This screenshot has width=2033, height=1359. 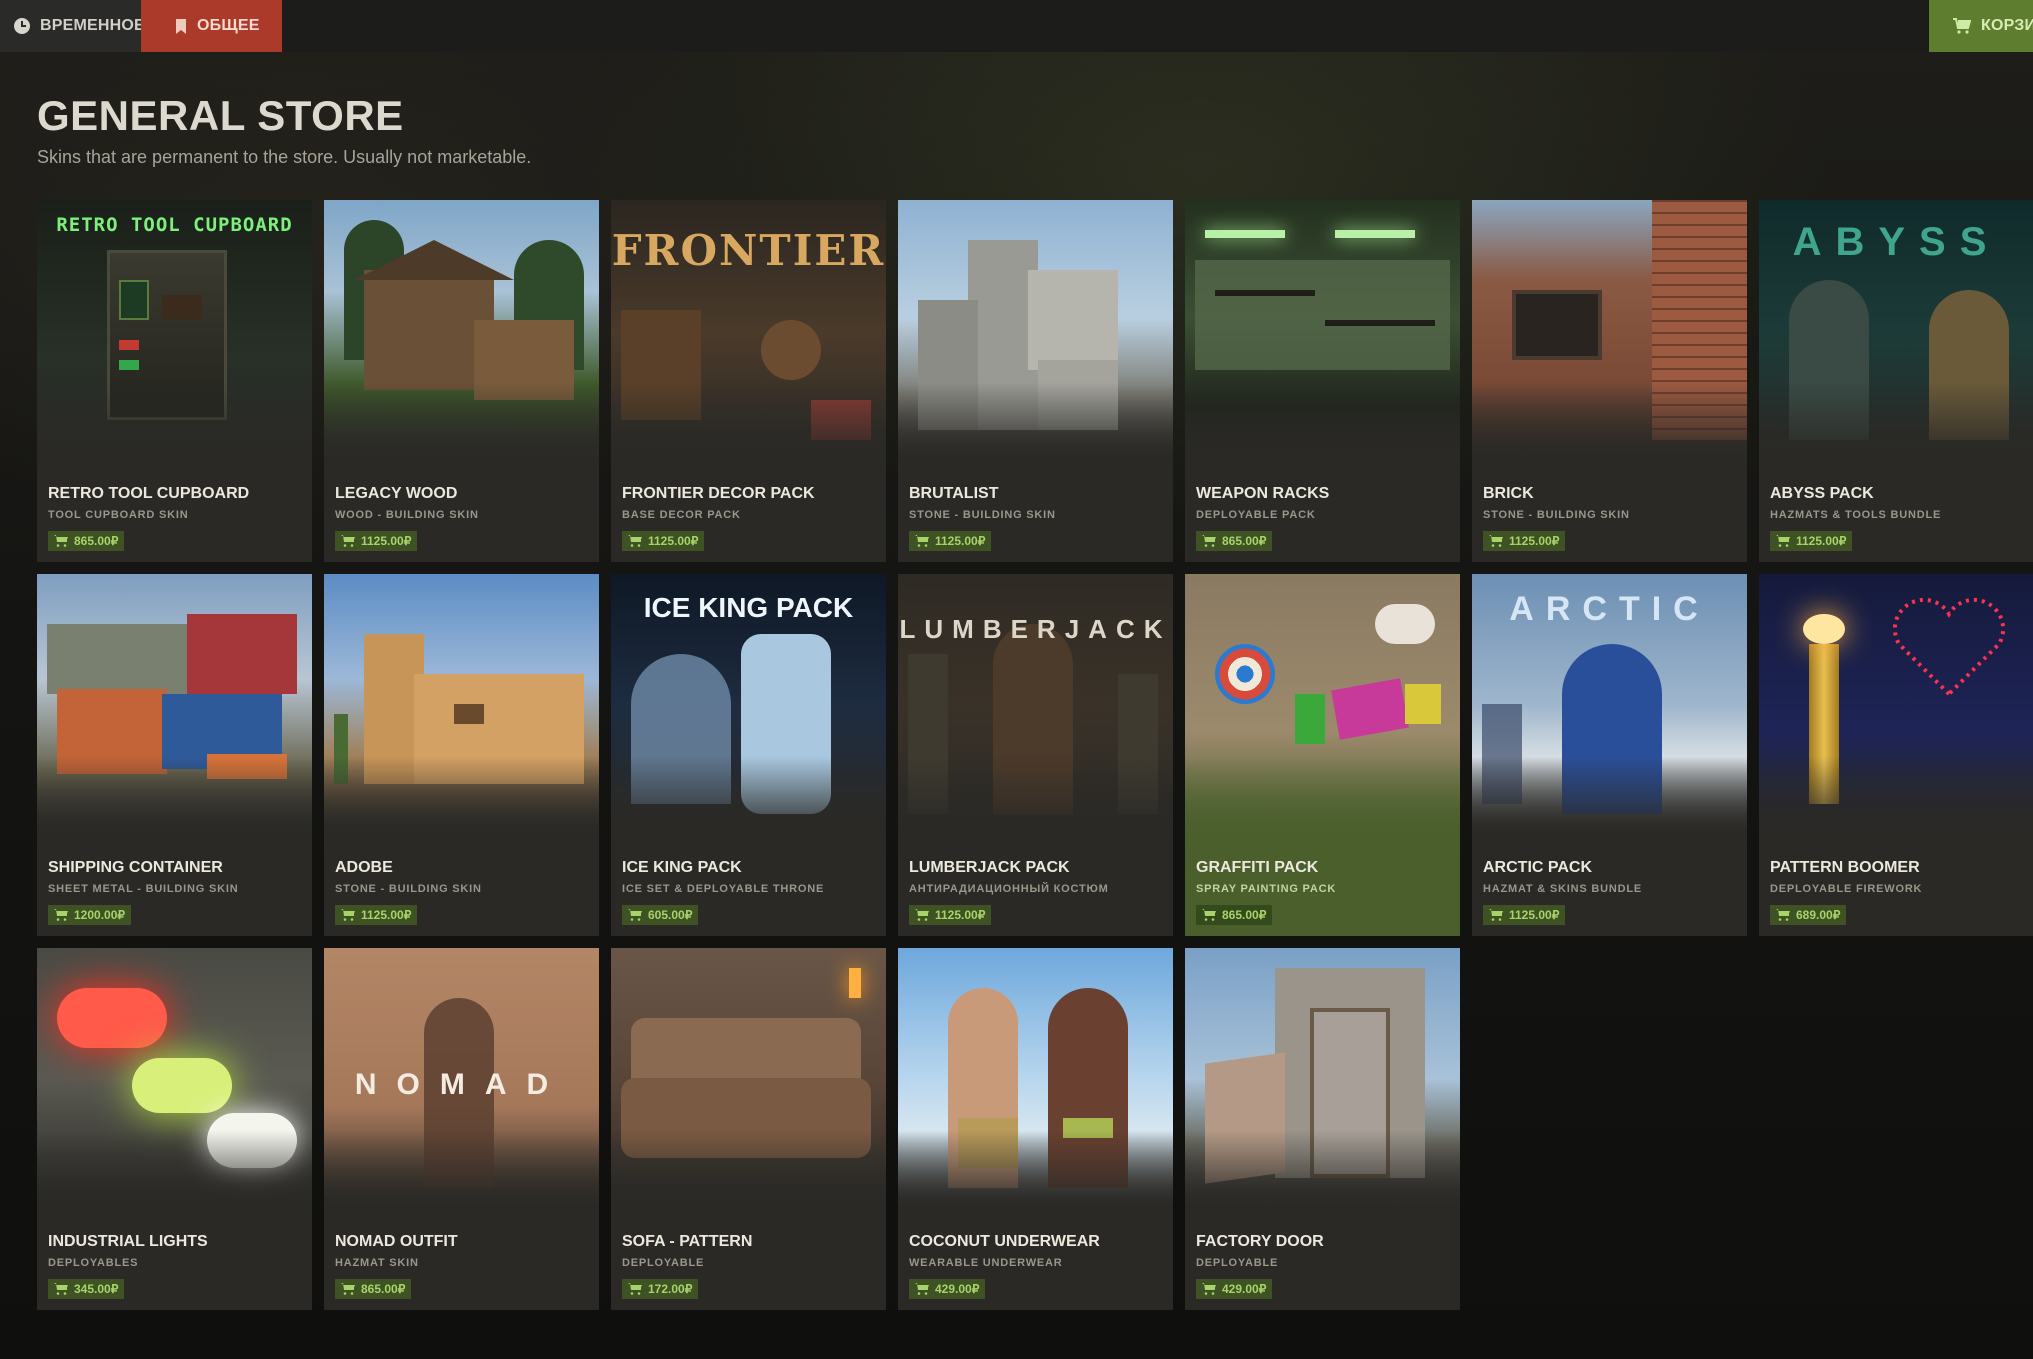 What do you see at coordinates (407, 515) in the screenshot?
I see `item-type: WOOD - BUILDING SKIN` at bounding box center [407, 515].